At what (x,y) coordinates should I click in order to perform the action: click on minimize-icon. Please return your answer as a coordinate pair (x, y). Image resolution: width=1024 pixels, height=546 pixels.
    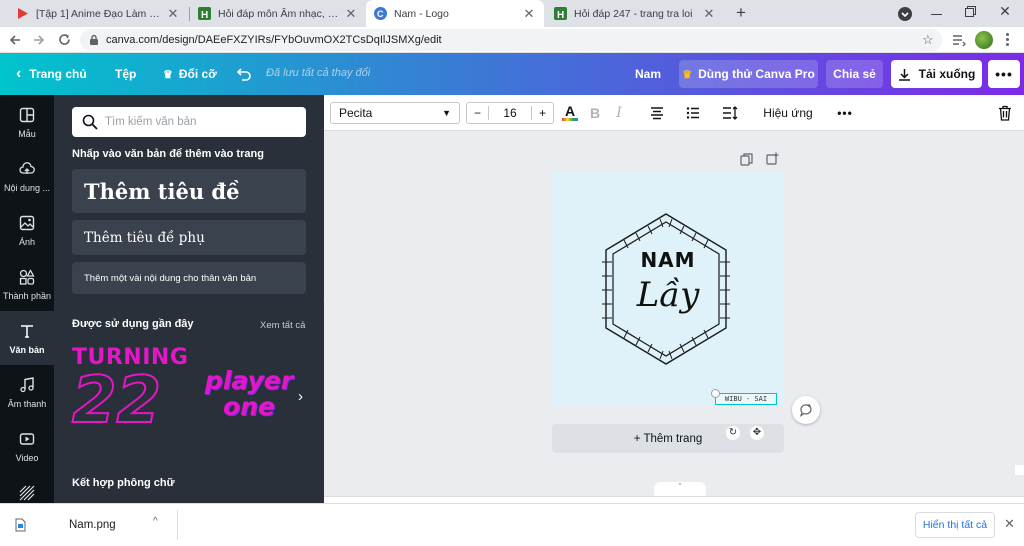
    Looking at the image, I should click on (937, 12).